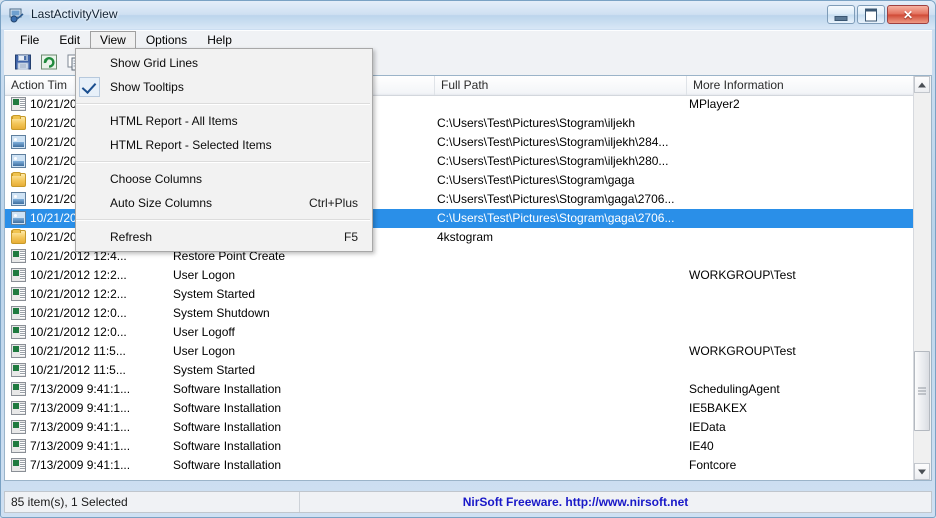  Describe the element at coordinates (536, 180) in the screenshot. I see `cell-full-path: C:\Users\Test\Pictures\Stogram\gaga` at that location.